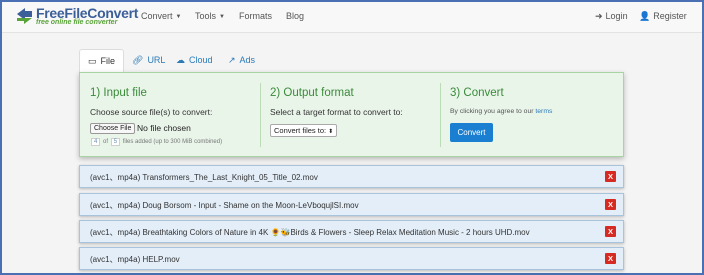 The image size is (704, 275). I want to click on input-file-desc: Choose source file(s) to convert:, so click(151, 112).